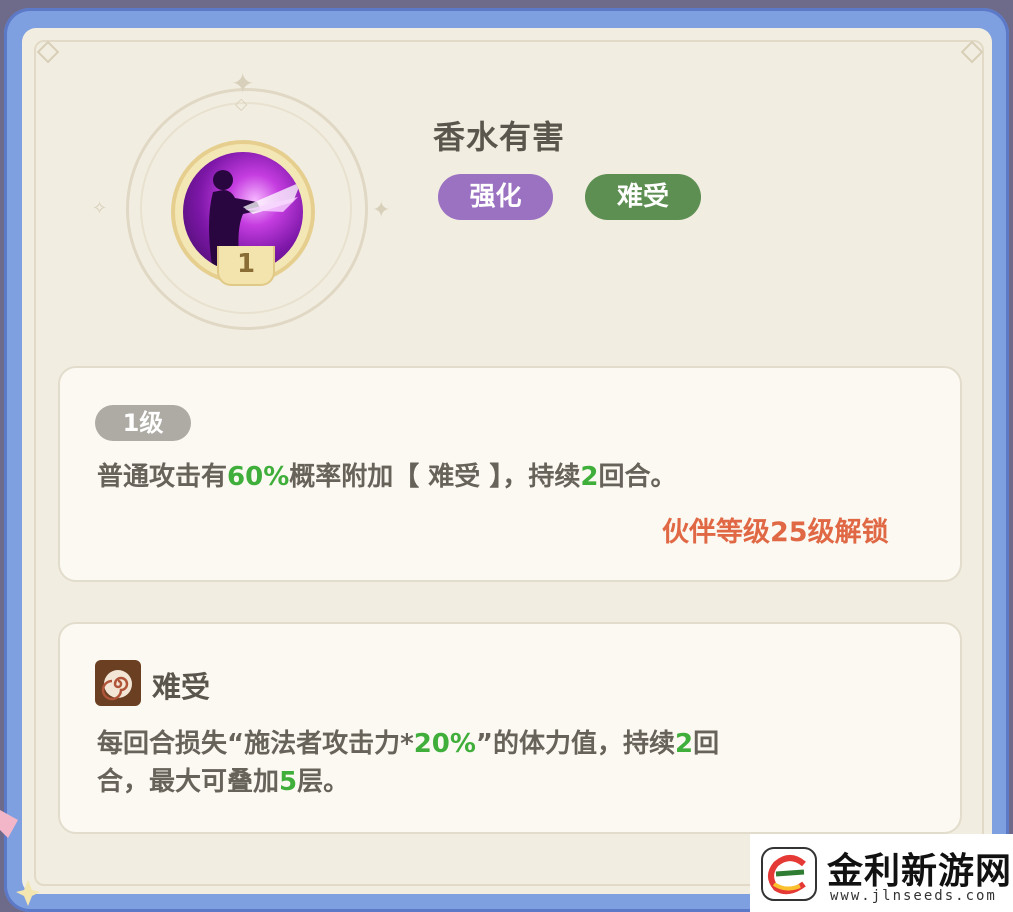  What do you see at coordinates (381, 210) in the screenshot?
I see `sparkle-icon: ✦` at bounding box center [381, 210].